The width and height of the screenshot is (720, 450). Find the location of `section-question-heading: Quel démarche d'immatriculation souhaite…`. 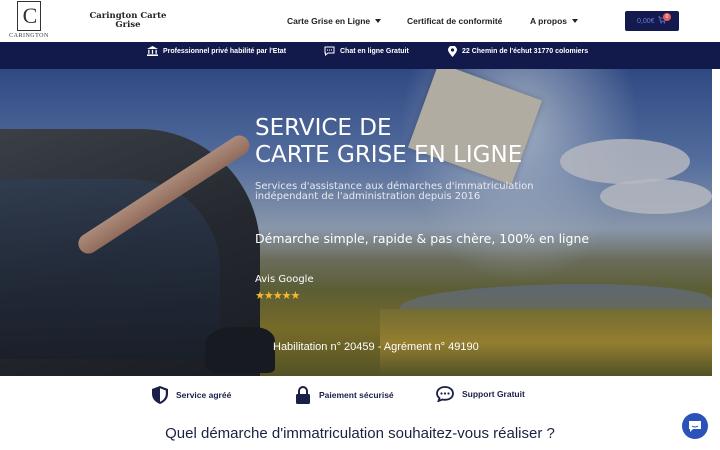

section-question-heading: Quel démarche d'immatriculation souhaite… is located at coordinates (360, 433).